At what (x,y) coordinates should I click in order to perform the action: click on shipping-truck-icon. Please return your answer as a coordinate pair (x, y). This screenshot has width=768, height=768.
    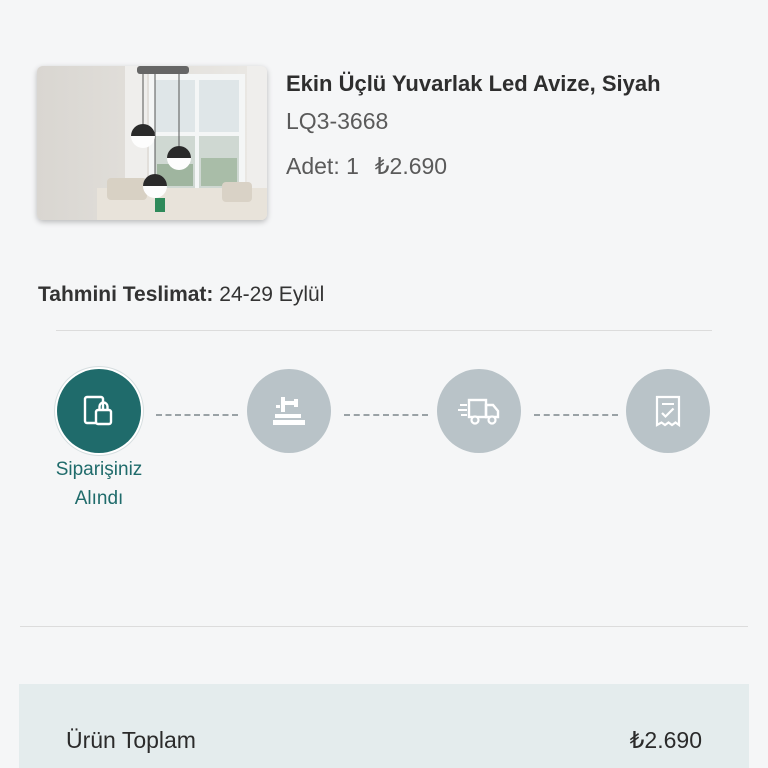
    Looking at the image, I should click on (479, 411).